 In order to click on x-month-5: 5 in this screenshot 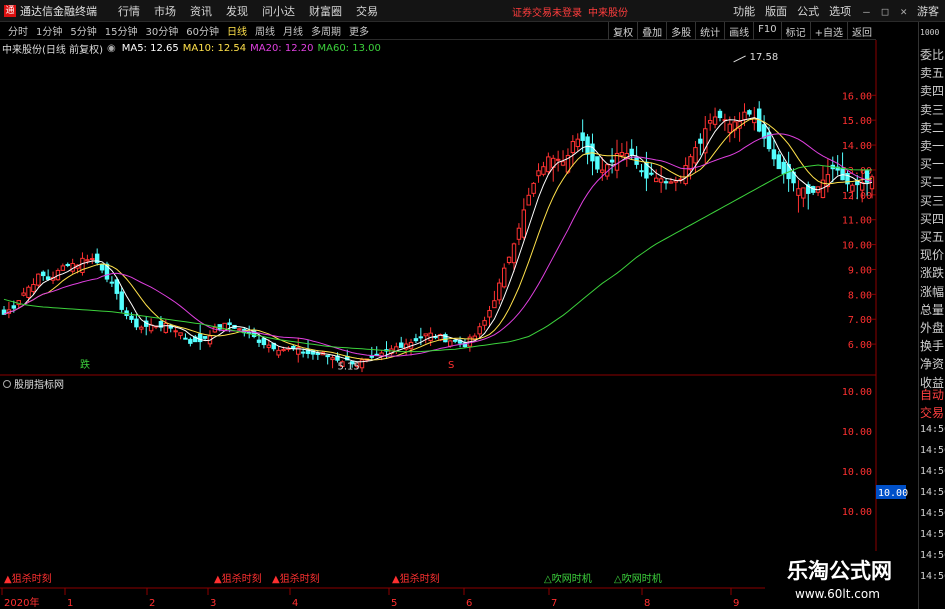, I will do `click(394, 603)`.